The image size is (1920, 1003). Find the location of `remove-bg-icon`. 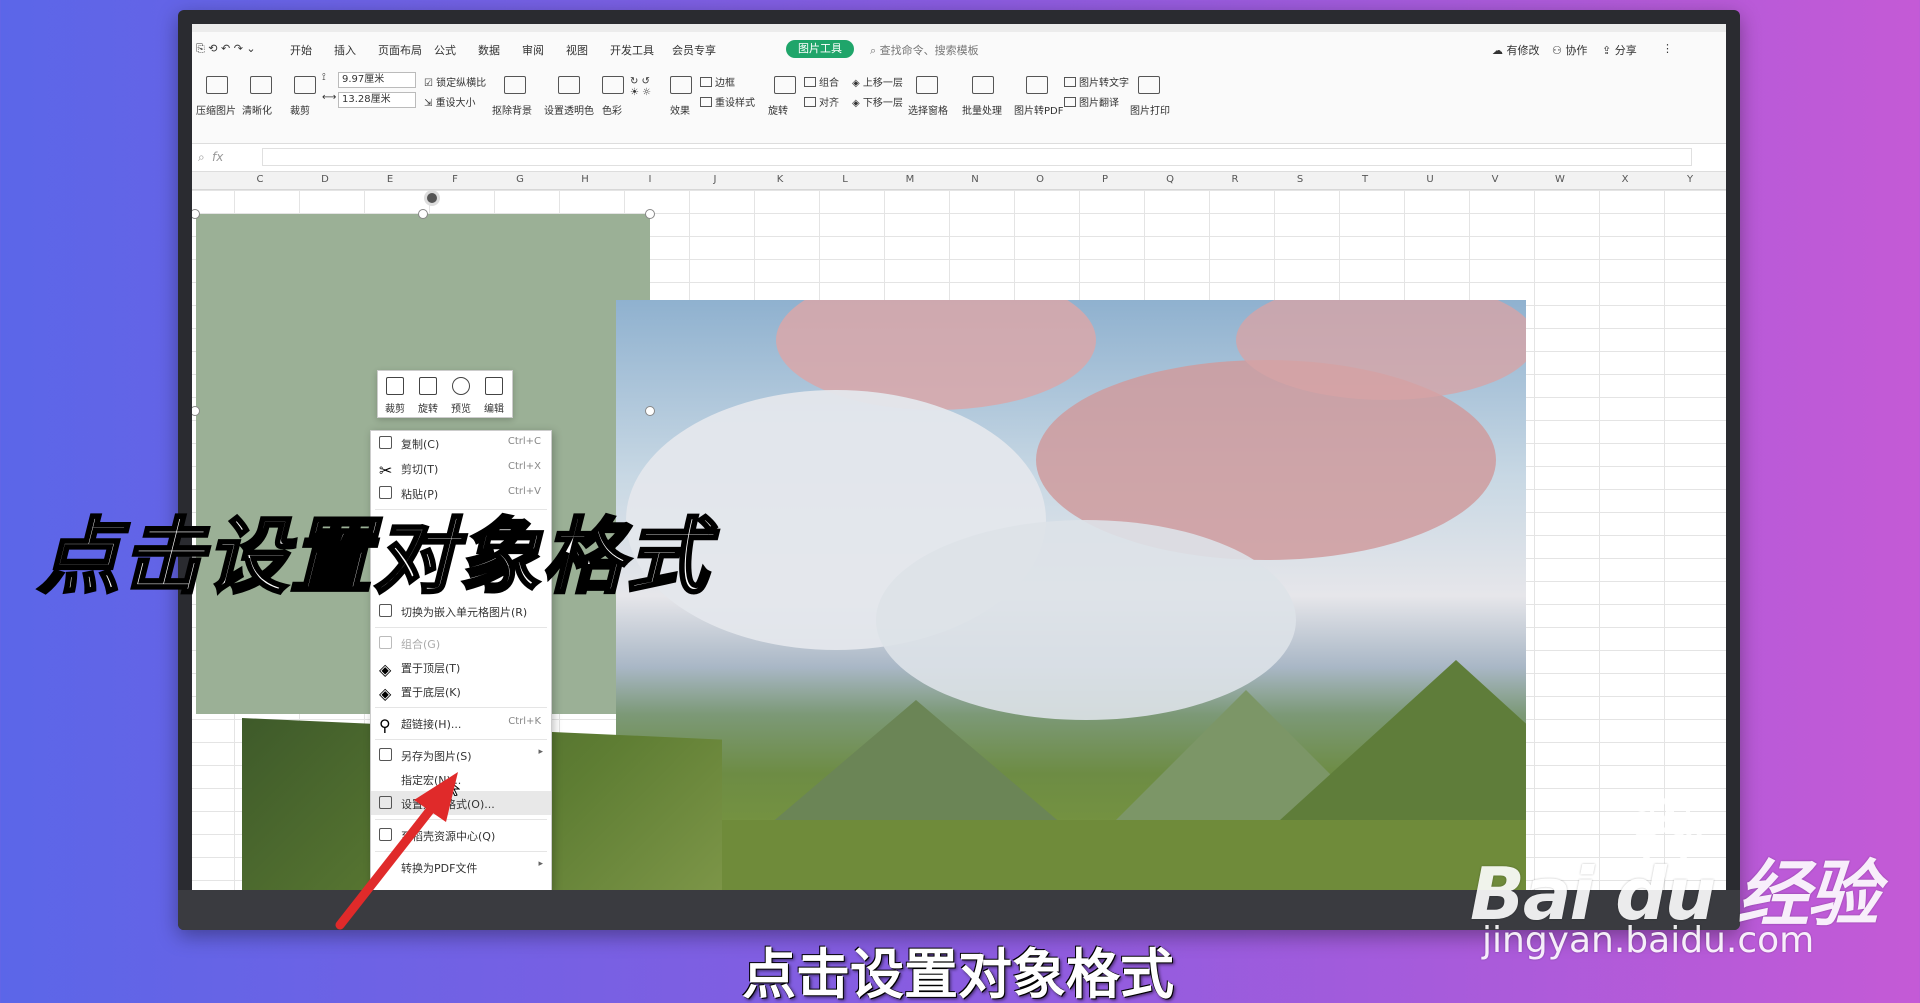

remove-bg-icon is located at coordinates (515, 85).